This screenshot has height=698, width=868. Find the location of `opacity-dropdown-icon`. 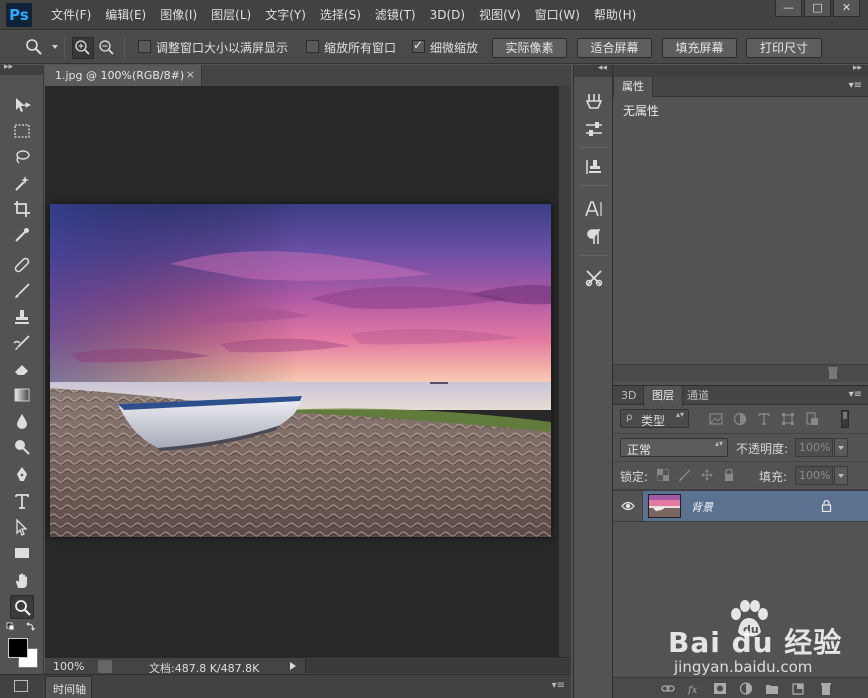

opacity-dropdown-icon is located at coordinates (841, 447).